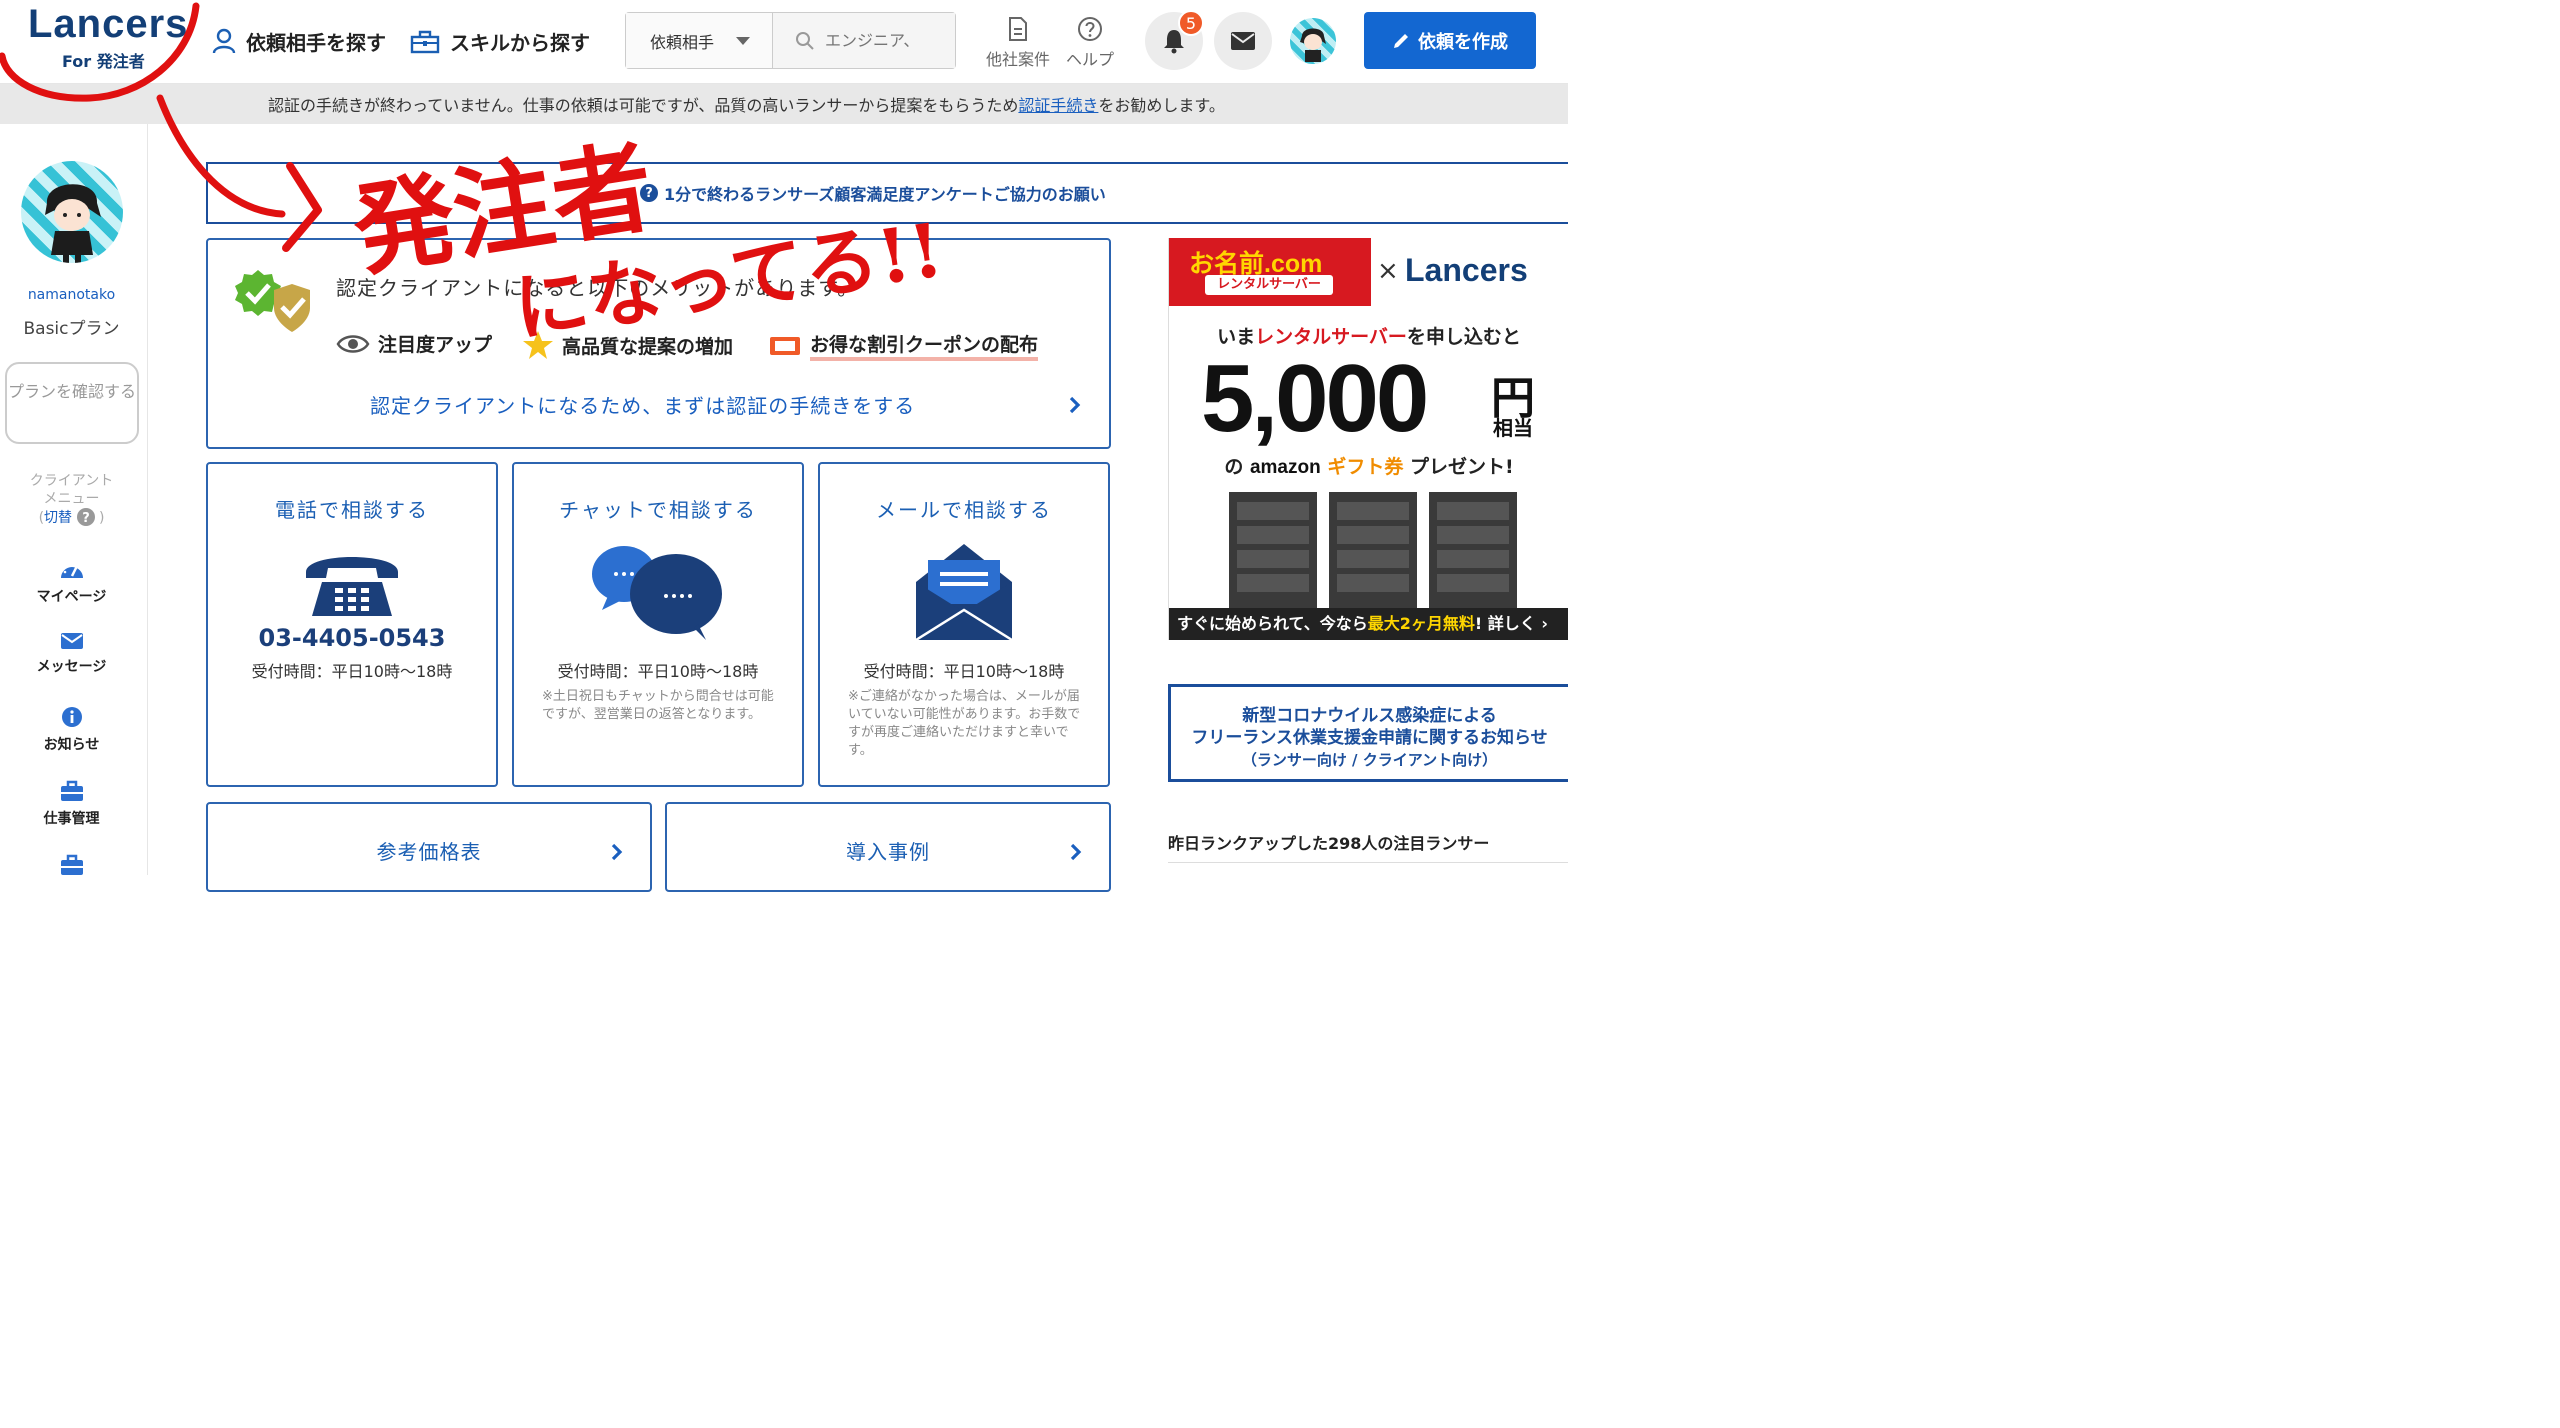 This screenshot has height=1428, width=2560. Describe the element at coordinates (1191, 23) in the screenshot. I see `notification-badge: 5` at that location.